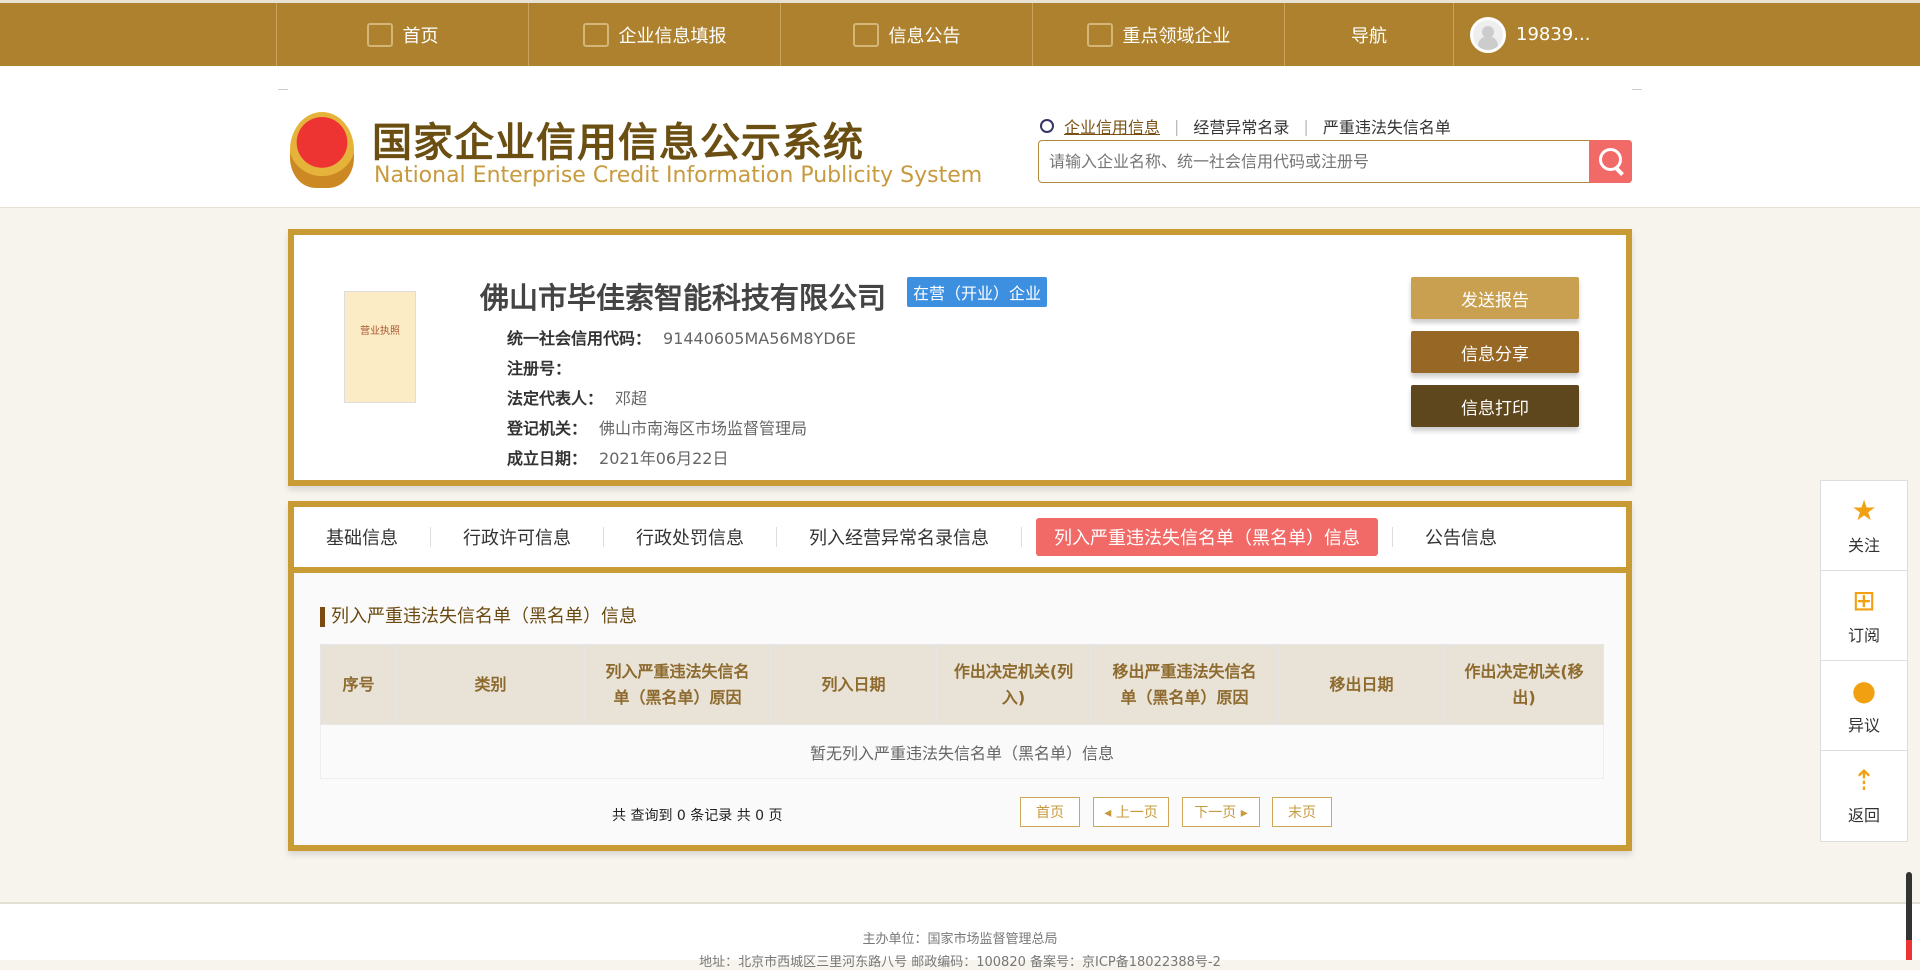 This screenshot has width=1920, height=970. Describe the element at coordinates (672, 36) in the screenshot. I see `nav-label: 企业信息填报` at that location.